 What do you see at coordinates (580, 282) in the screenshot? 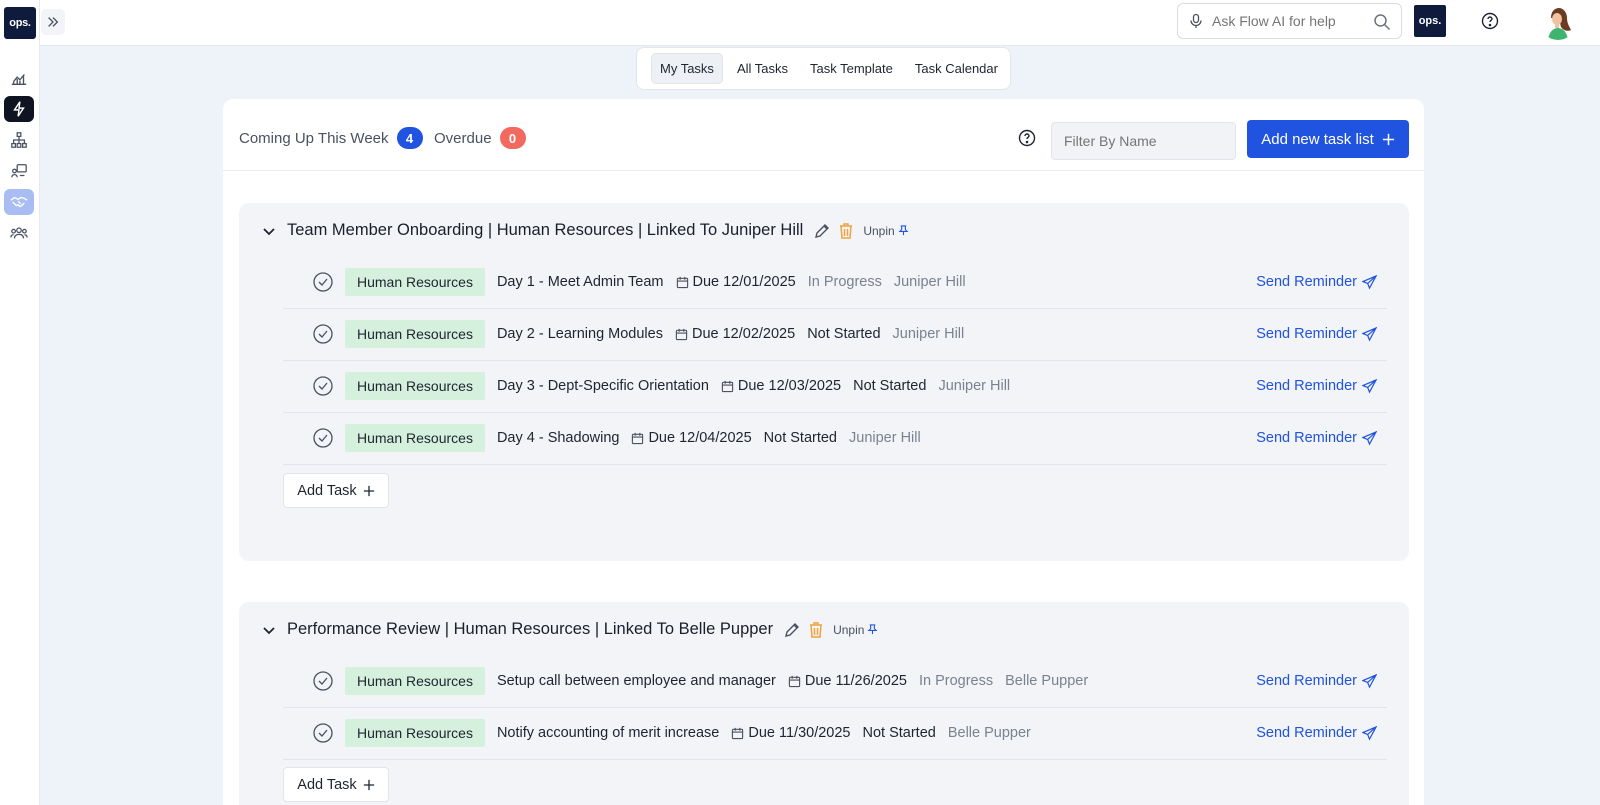
I see `task-name: Day 1 - Meet Admin Team` at bounding box center [580, 282].